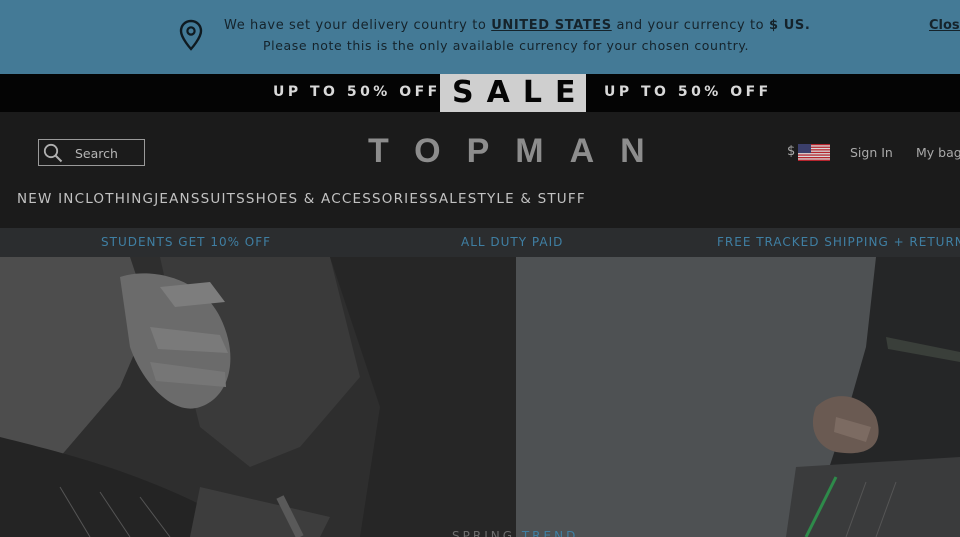 Image resolution: width=960 pixels, height=537 pixels. What do you see at coordinates (791, 151) in the screenshot?
I see `currency-symbol: $` at bounding box center [791, 151].